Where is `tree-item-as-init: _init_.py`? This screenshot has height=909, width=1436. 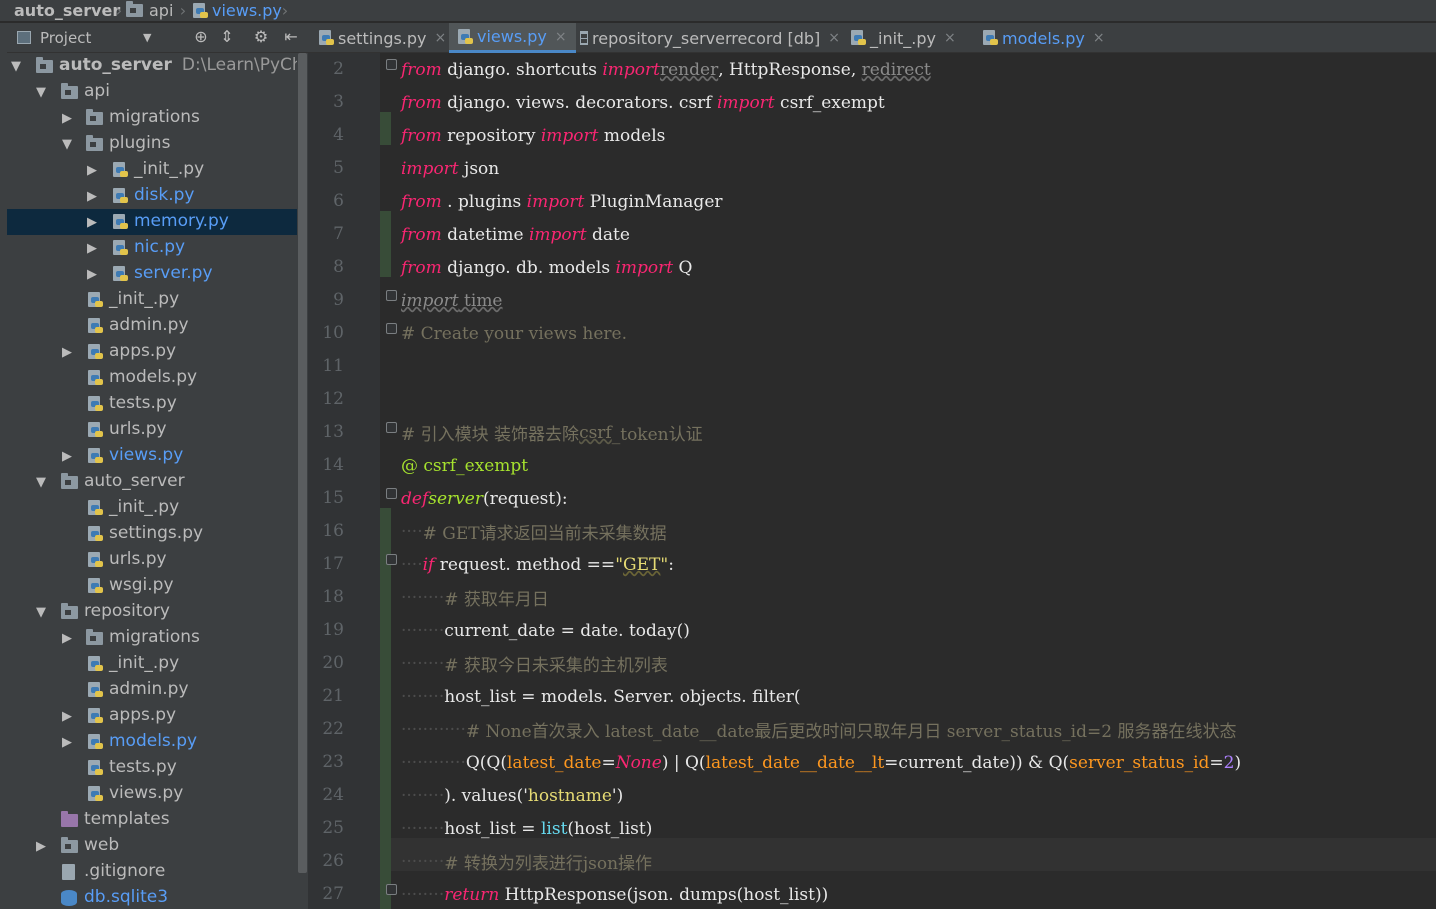
tree-item-as-init: _init_.py is located at coordinates (152, 508).